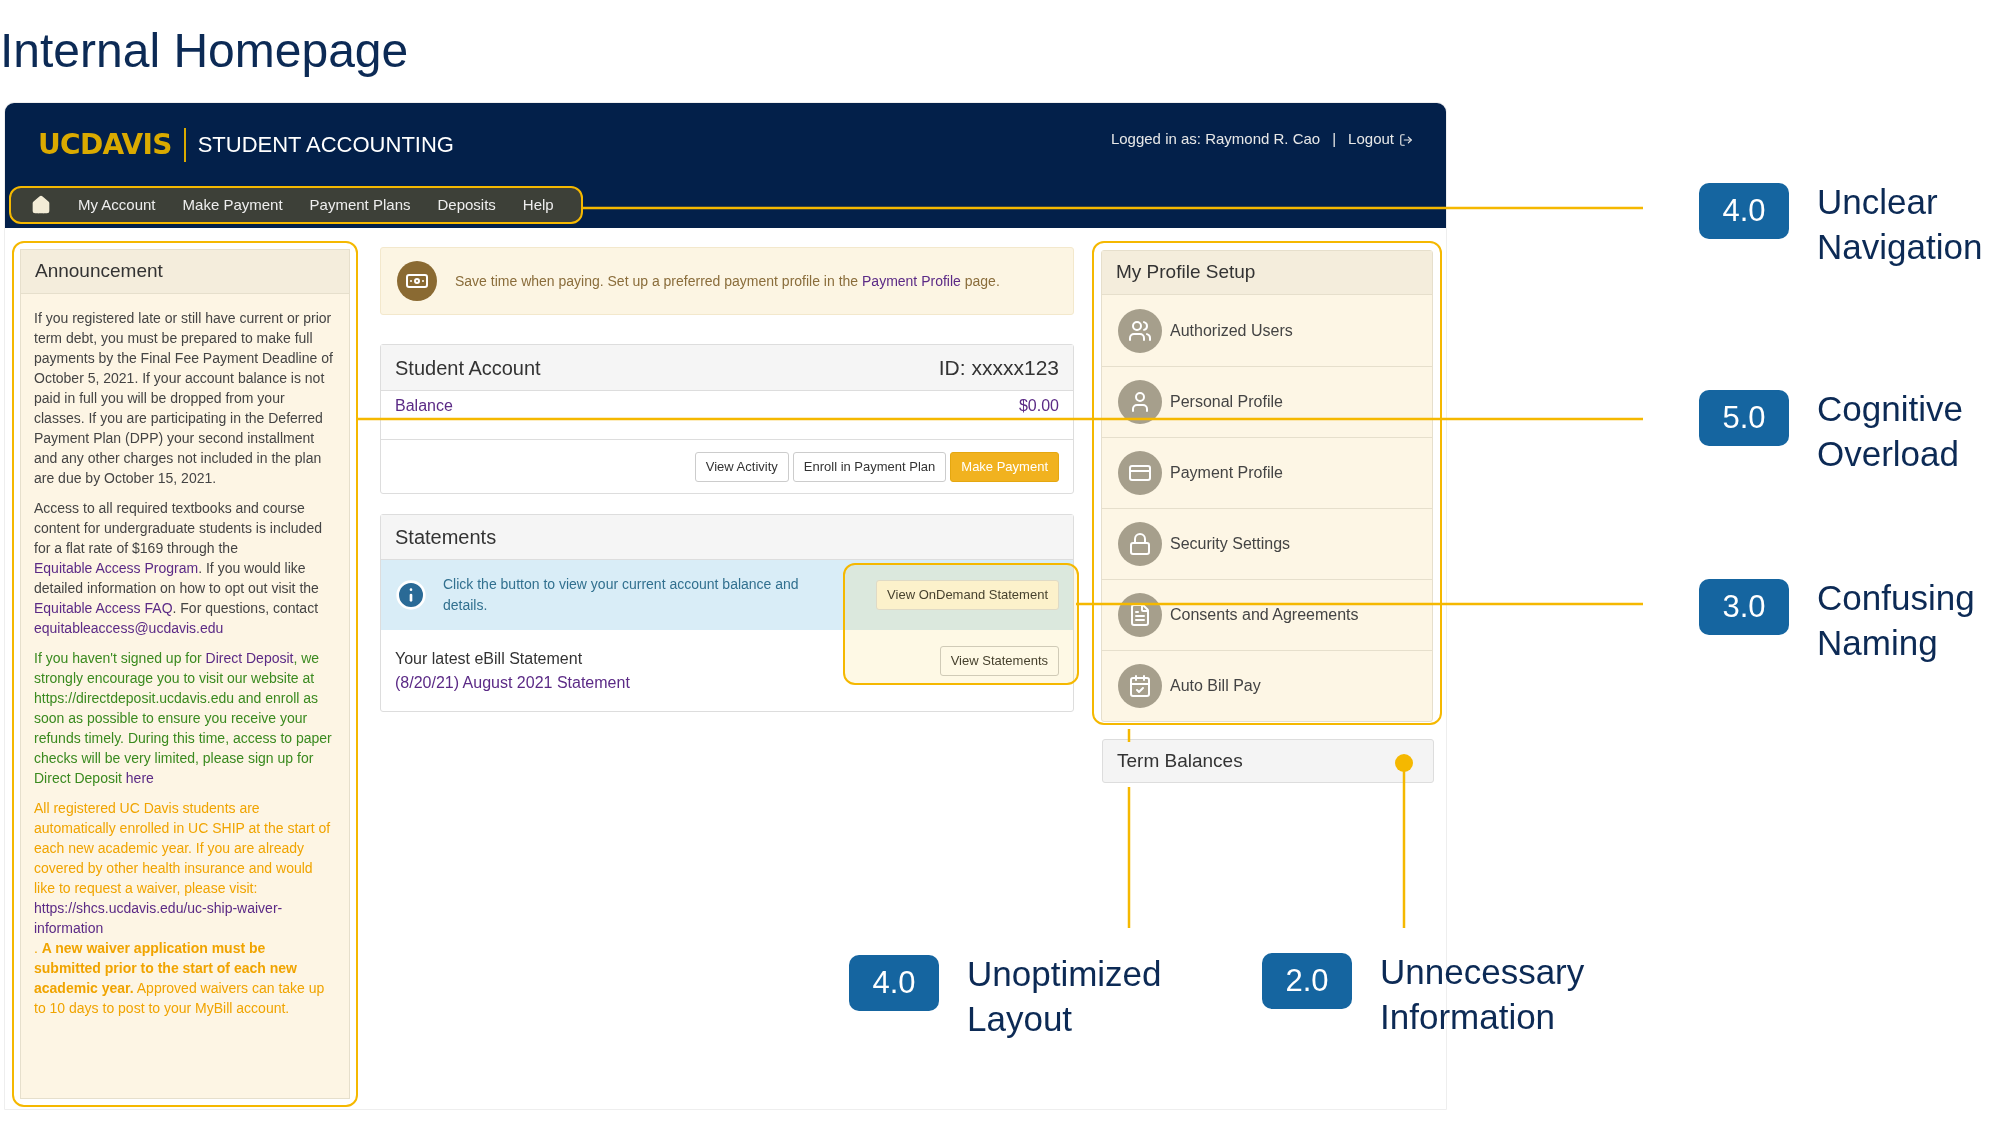 The image size is (2000, 1136). What do you see at coordinates (1215, 139) in the screenshot?
I see `logged-in-user: Logged in as: Raymond R. Cao` at bounding box center [1215, 139].